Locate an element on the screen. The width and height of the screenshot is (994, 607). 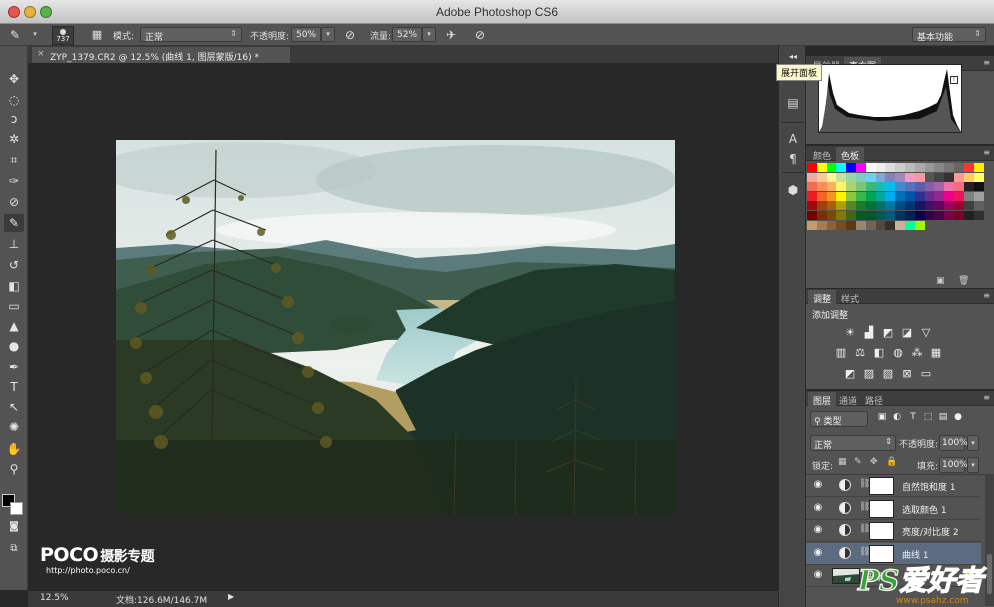
marquee-tool-icon: ◌ is located at coordinates (14, 100).